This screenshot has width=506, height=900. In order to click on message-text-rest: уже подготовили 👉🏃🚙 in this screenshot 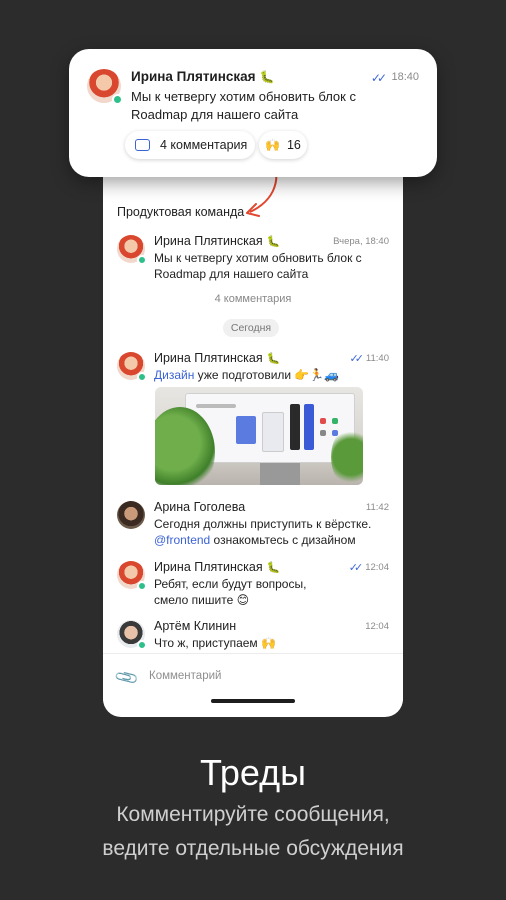, I will do `click(267, 375)`.